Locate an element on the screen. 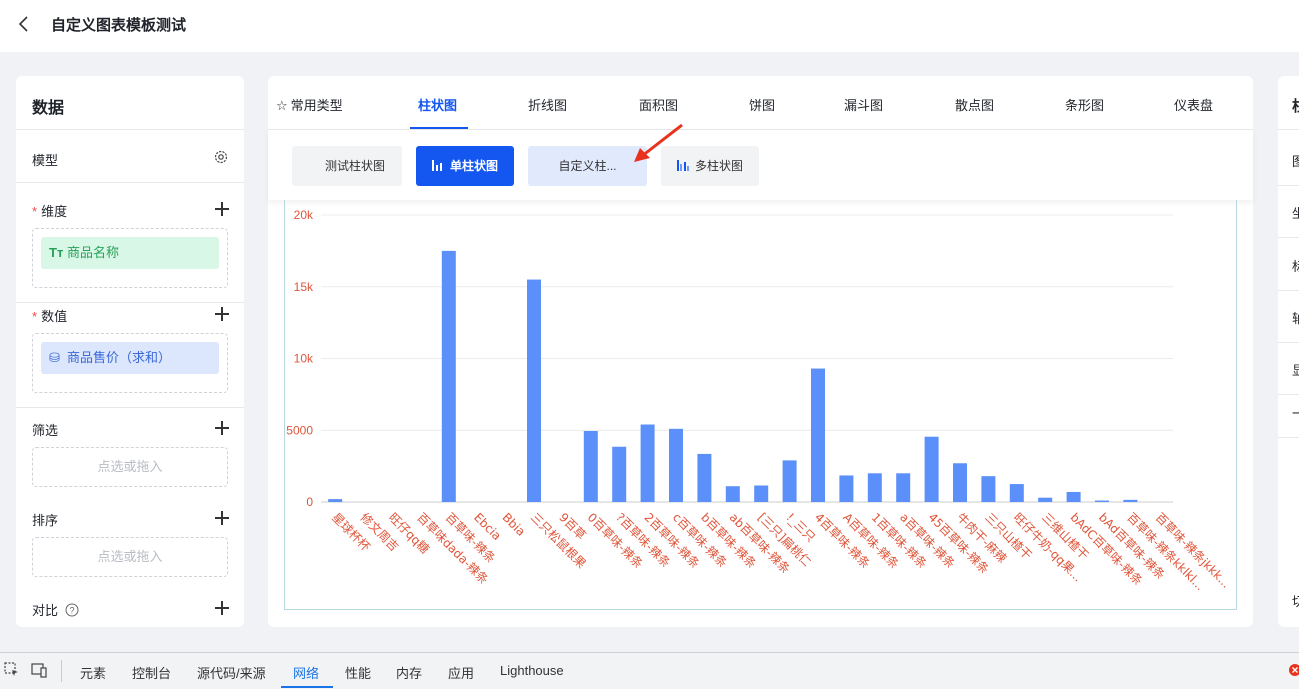 The width and height of the screenshot is (1299, 689). devtools-active-indicator is located at coordinates (307, 687).